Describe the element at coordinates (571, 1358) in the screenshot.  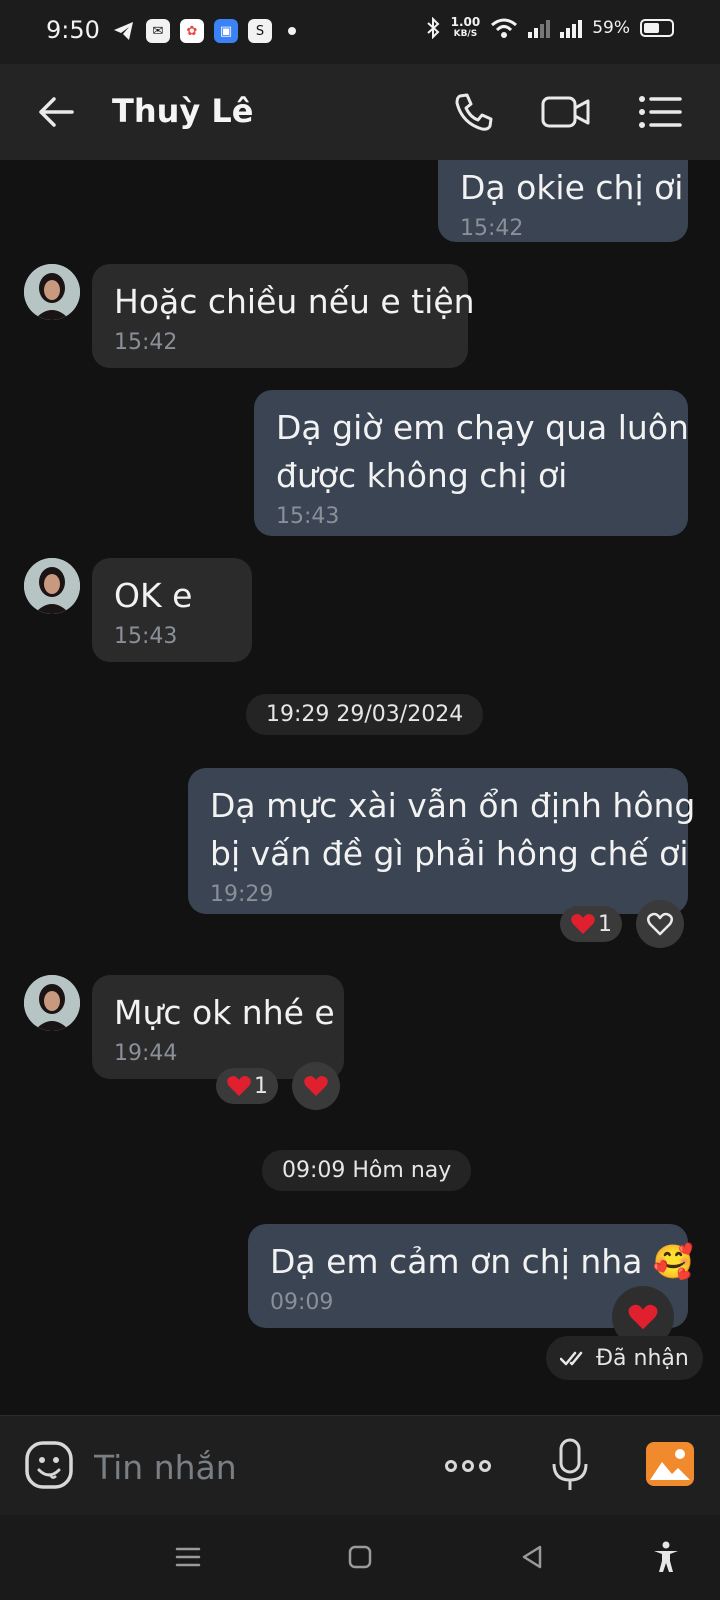
I see `double-check-icon` at that location.